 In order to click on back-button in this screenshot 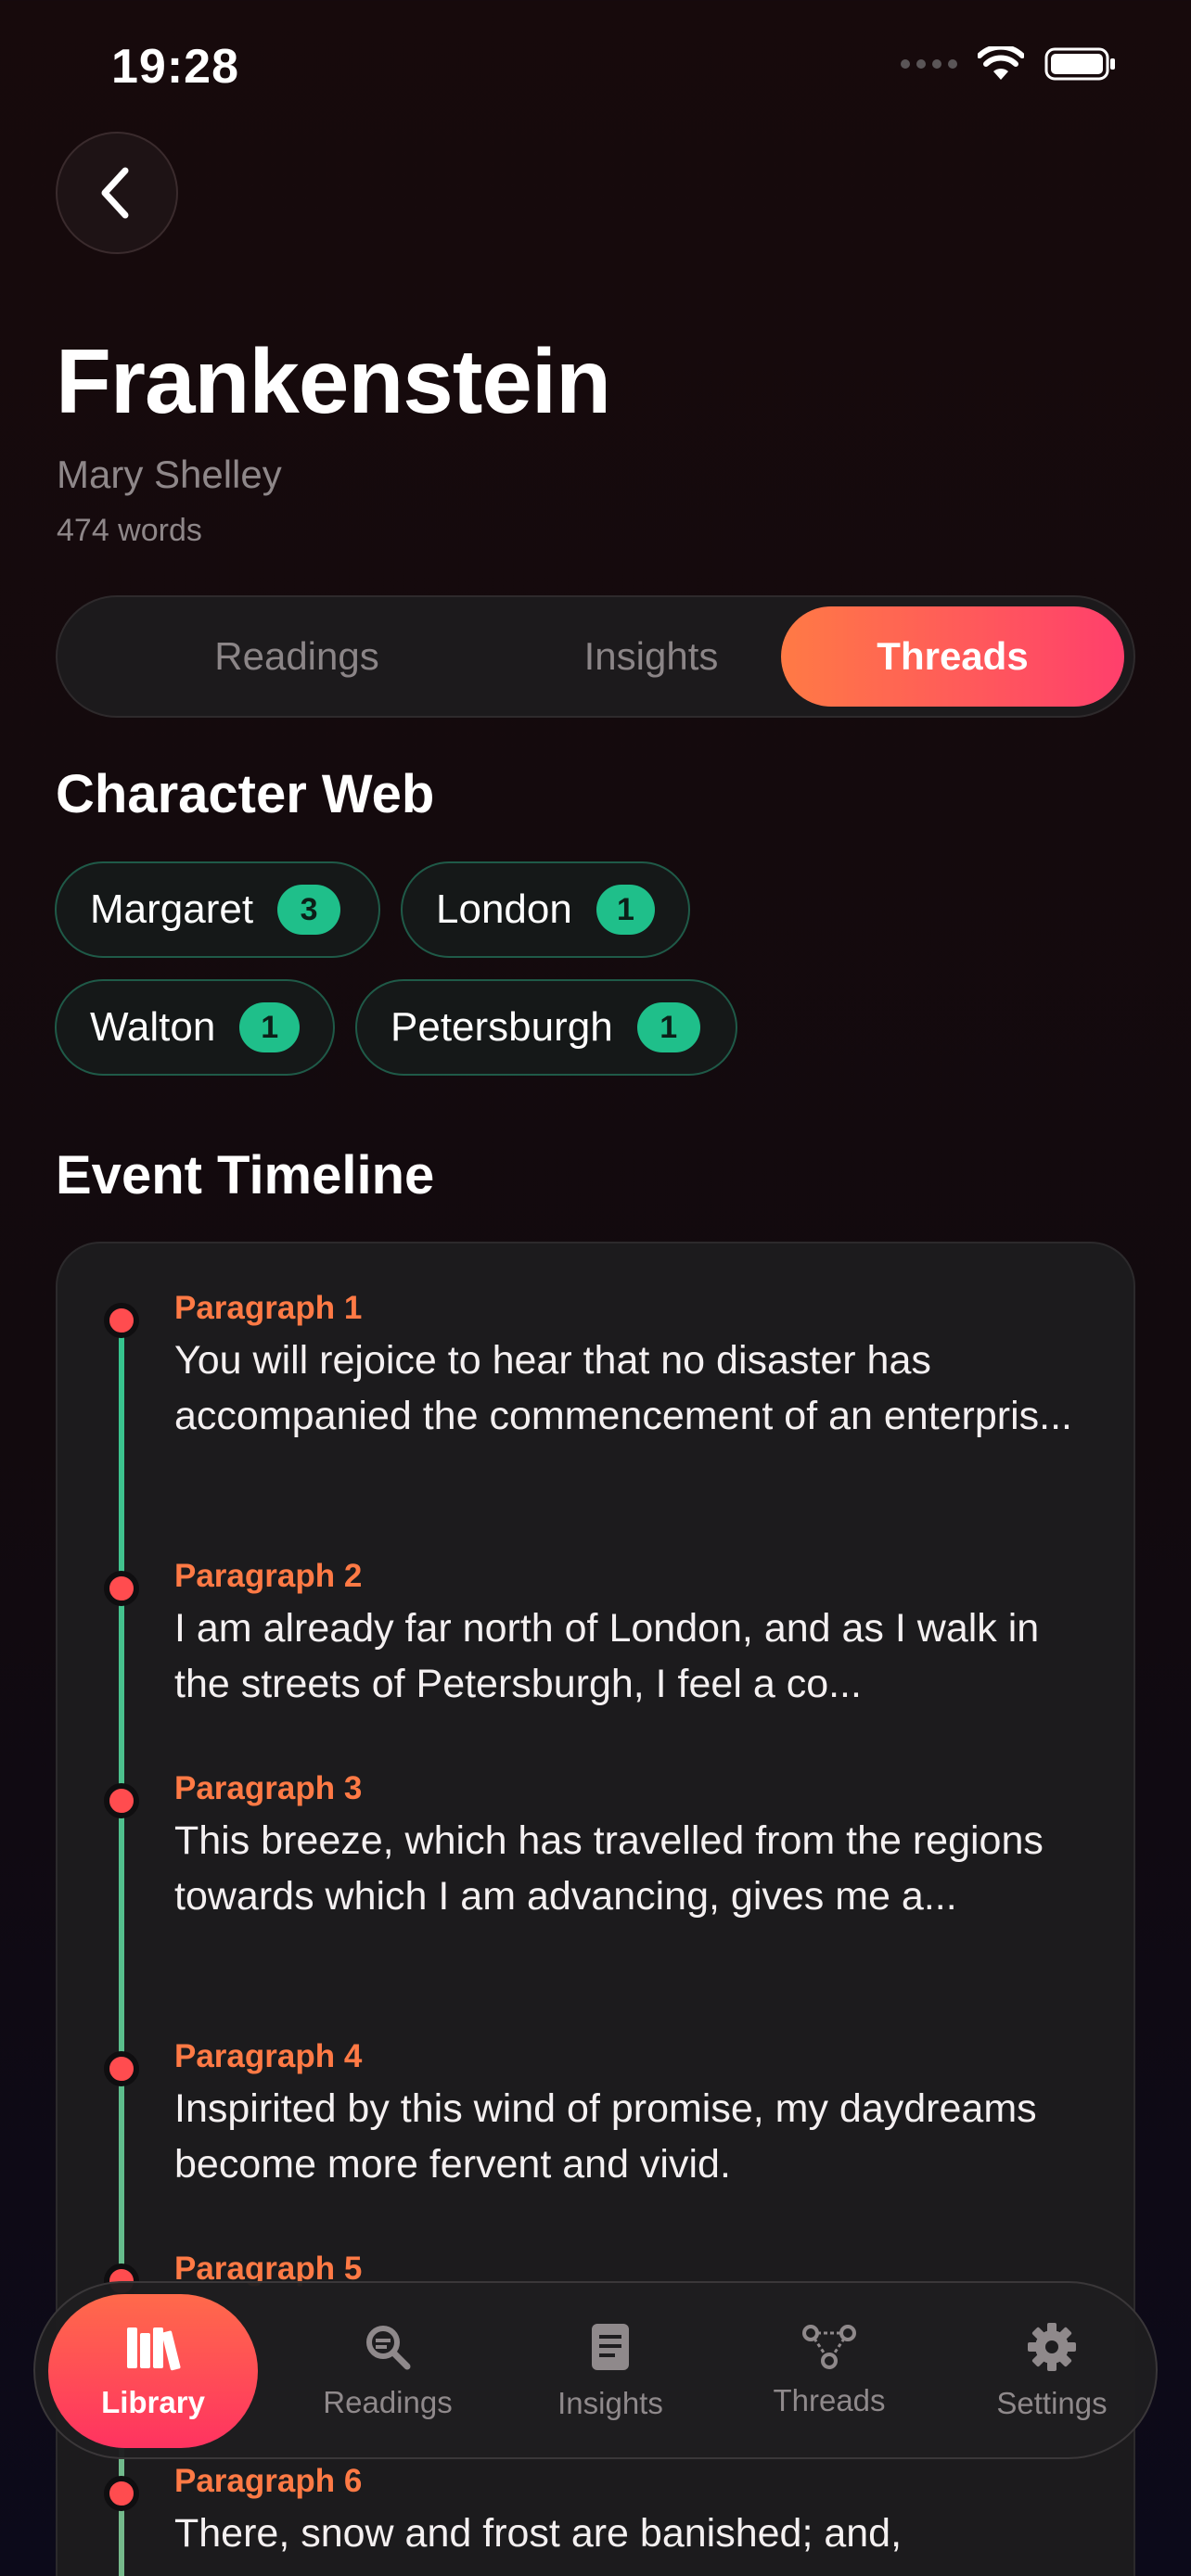, I will do `click(117, 193)`.